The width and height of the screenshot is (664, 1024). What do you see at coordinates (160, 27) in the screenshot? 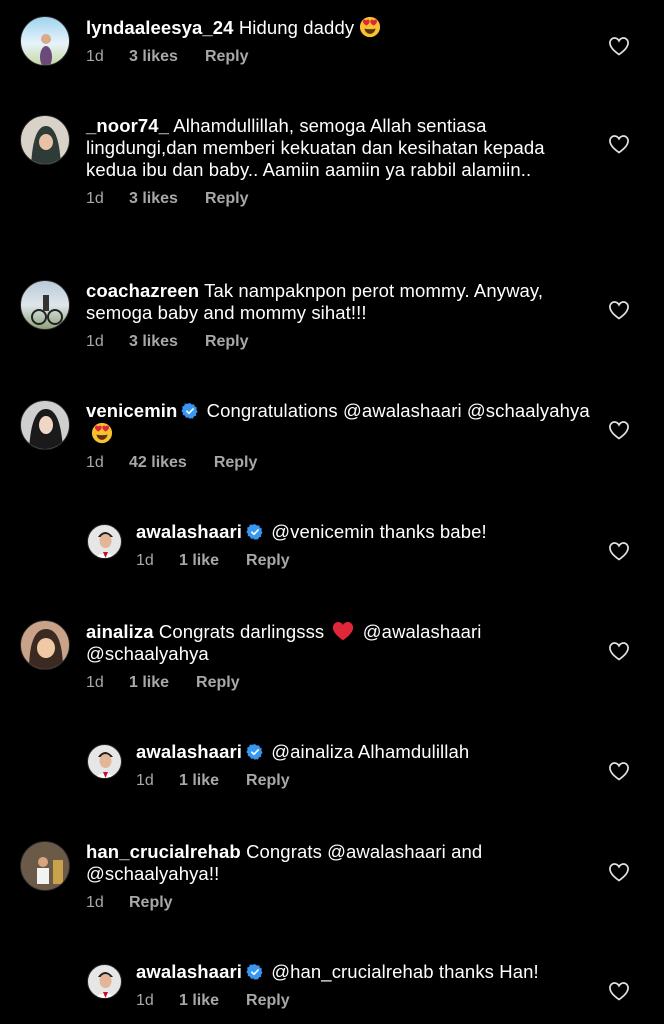
I see `comment-username: lyndaaleesya_24` at bounding box center [160, 27].